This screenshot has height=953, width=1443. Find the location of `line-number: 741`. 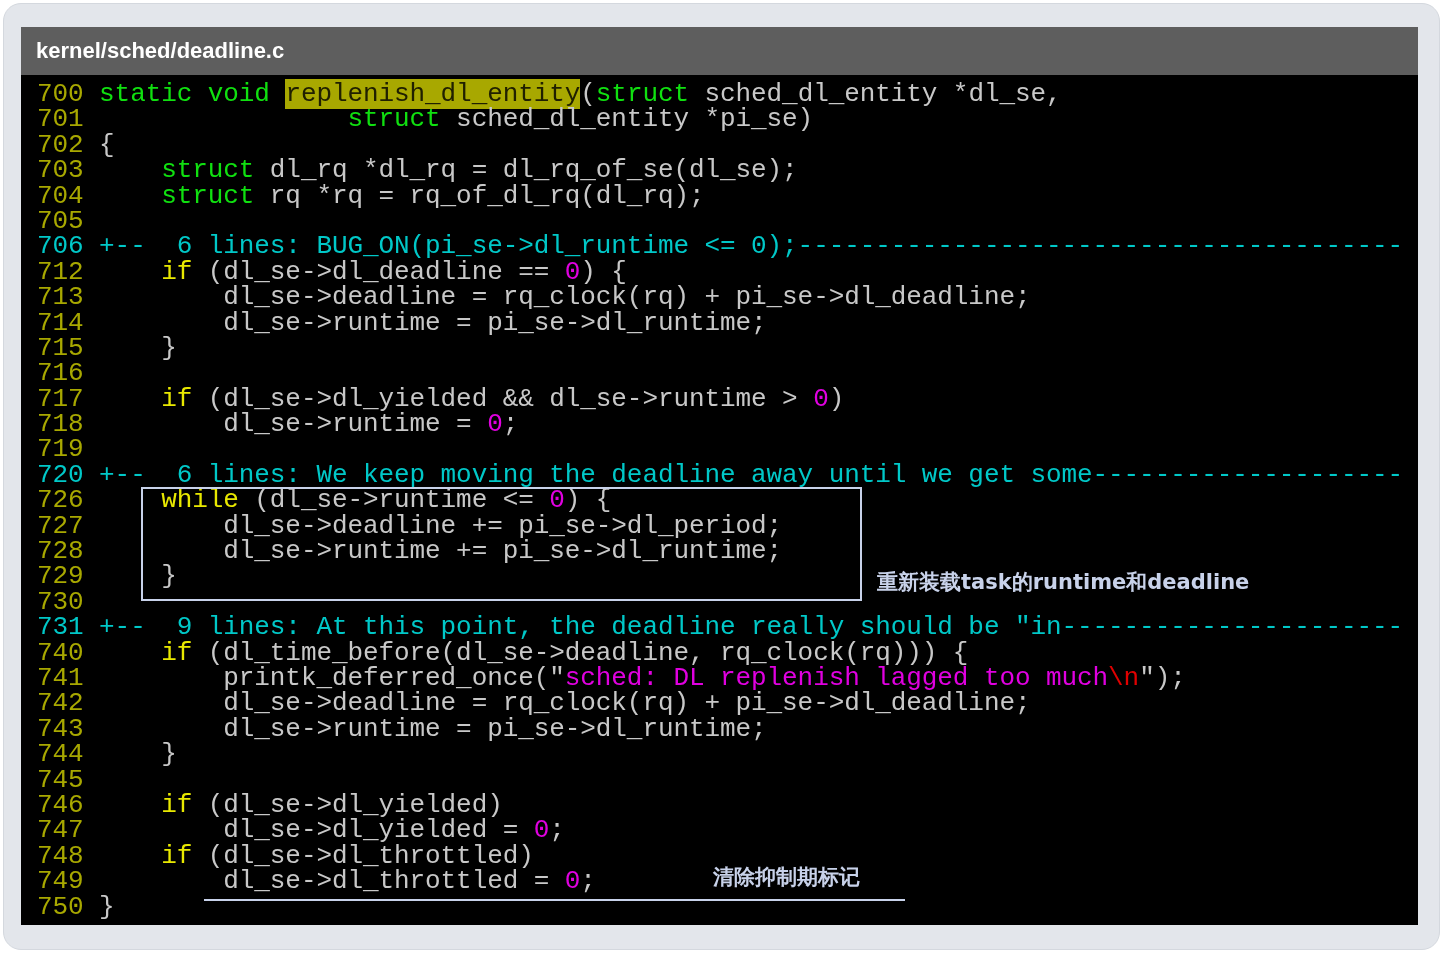

line-number: 741 is located at coordinates (61, 679).